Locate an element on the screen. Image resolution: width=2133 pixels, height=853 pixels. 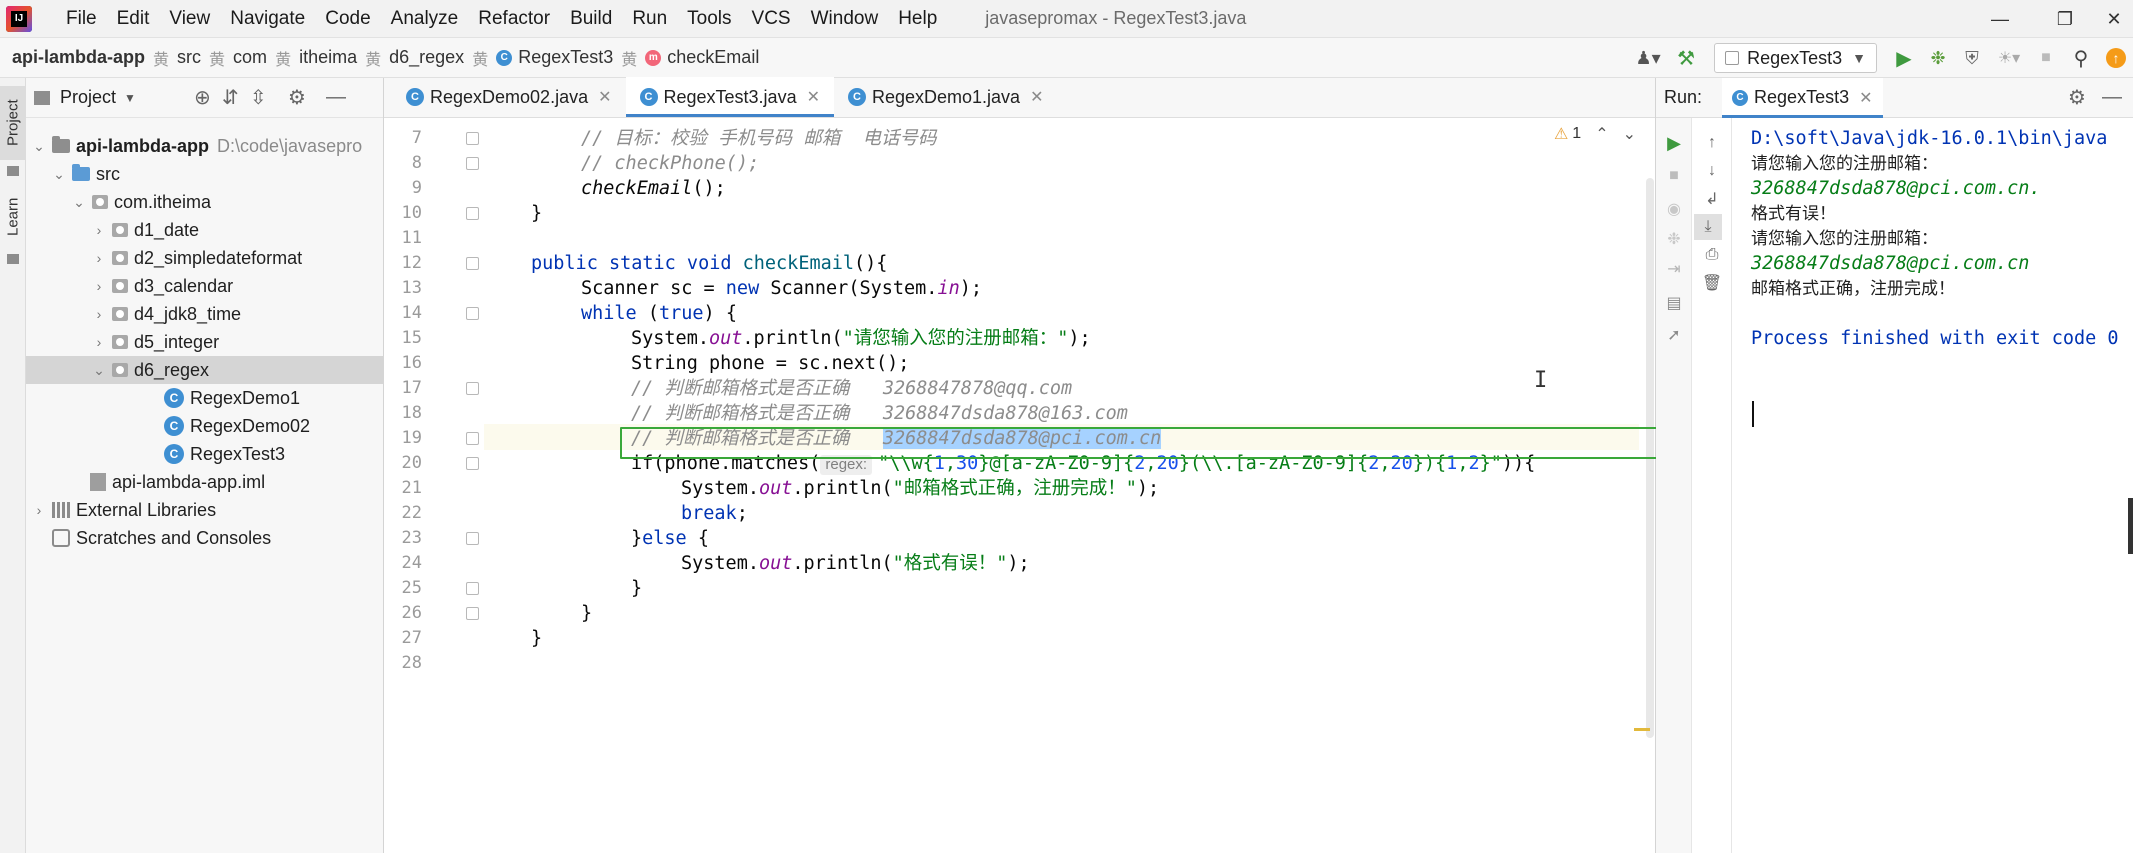
menu-run: Run is located at coordinates (649, 19).